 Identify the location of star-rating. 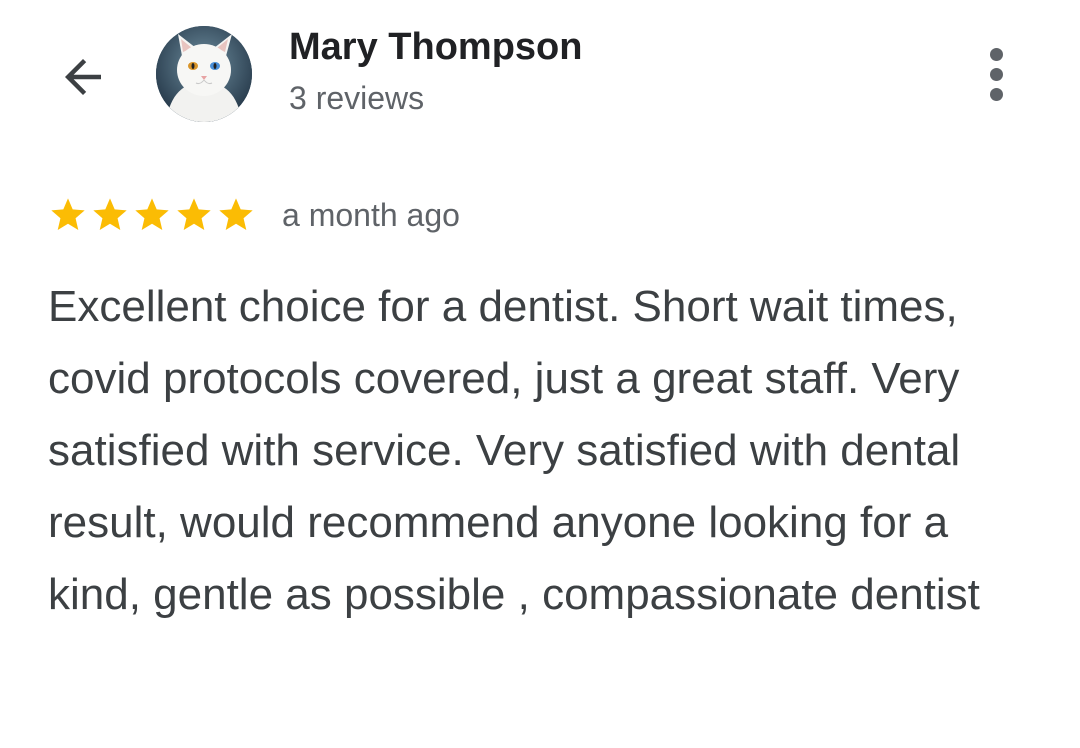
(153, 215).